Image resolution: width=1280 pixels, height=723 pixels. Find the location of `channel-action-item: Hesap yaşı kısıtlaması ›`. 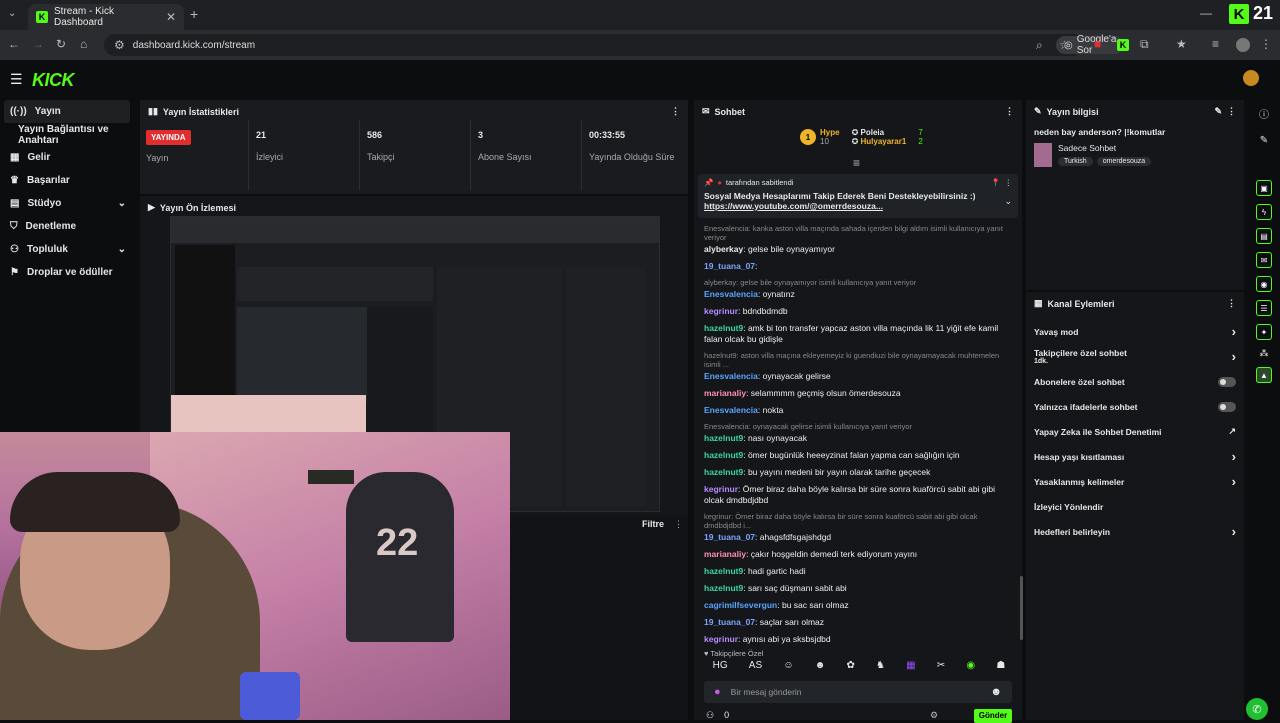

channel-action-item: Hesap yaşı kısıtlaması › is located at coordinates (1135, 456).